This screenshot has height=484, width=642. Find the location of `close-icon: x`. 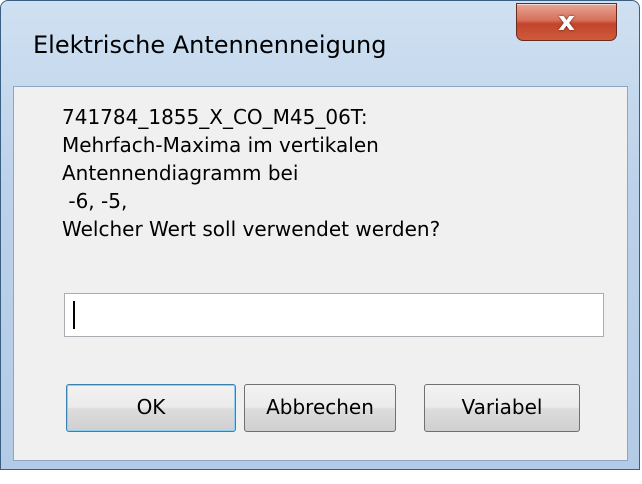

close-icon: x is located at coordinates (566, 22).